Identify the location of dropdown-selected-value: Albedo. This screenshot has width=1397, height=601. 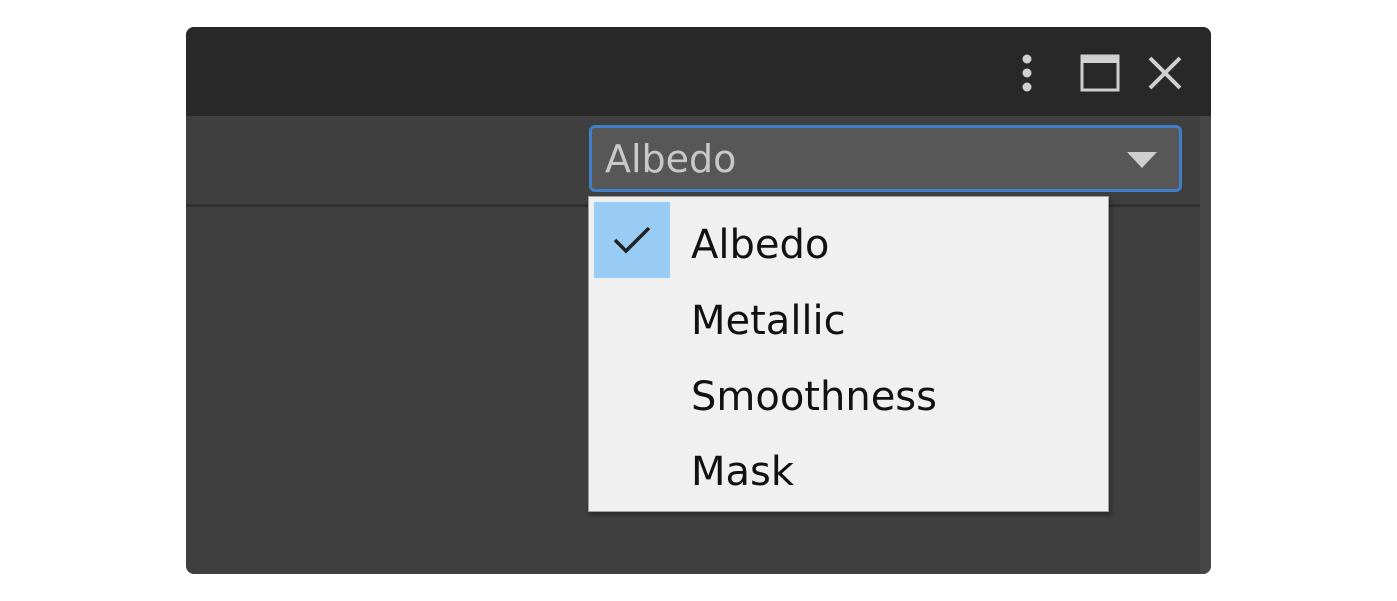
(671, 158).